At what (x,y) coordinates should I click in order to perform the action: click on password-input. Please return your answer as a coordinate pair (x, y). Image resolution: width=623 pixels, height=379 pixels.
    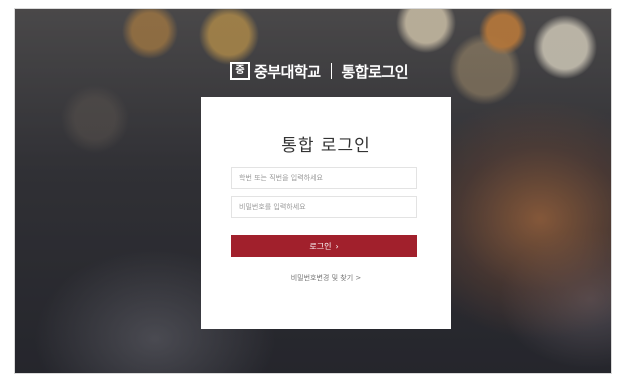
    Looking at the image, I should click on (324, 207).